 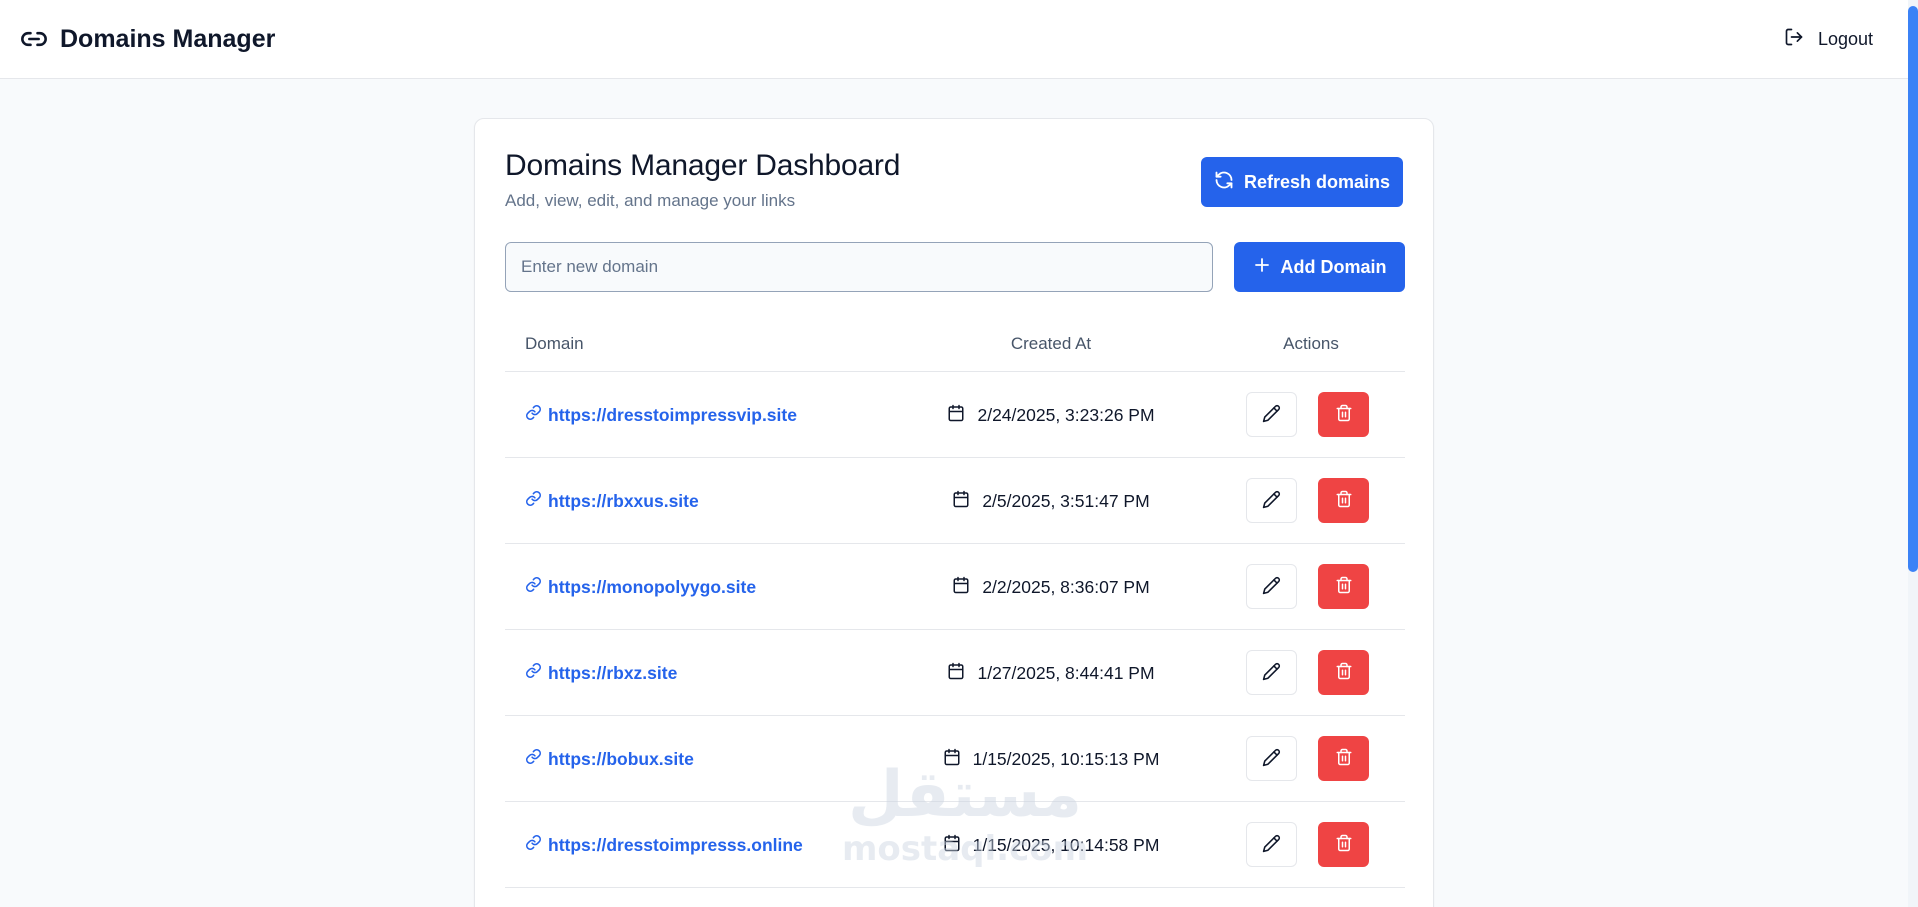 I want to click on domain-url: https://bobux.site, so click(x=621, y=758).